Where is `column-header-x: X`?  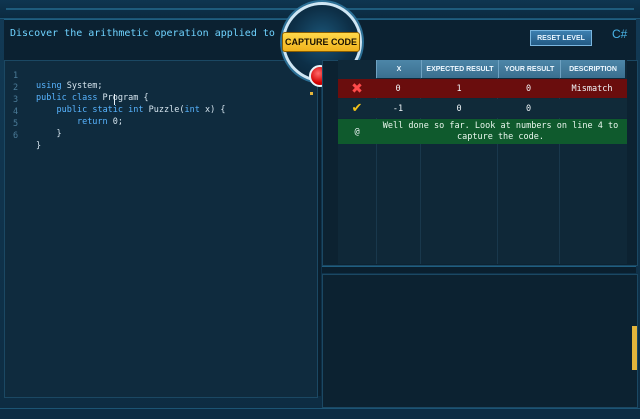 column-header-x: X is located at coordinates (398, 69).